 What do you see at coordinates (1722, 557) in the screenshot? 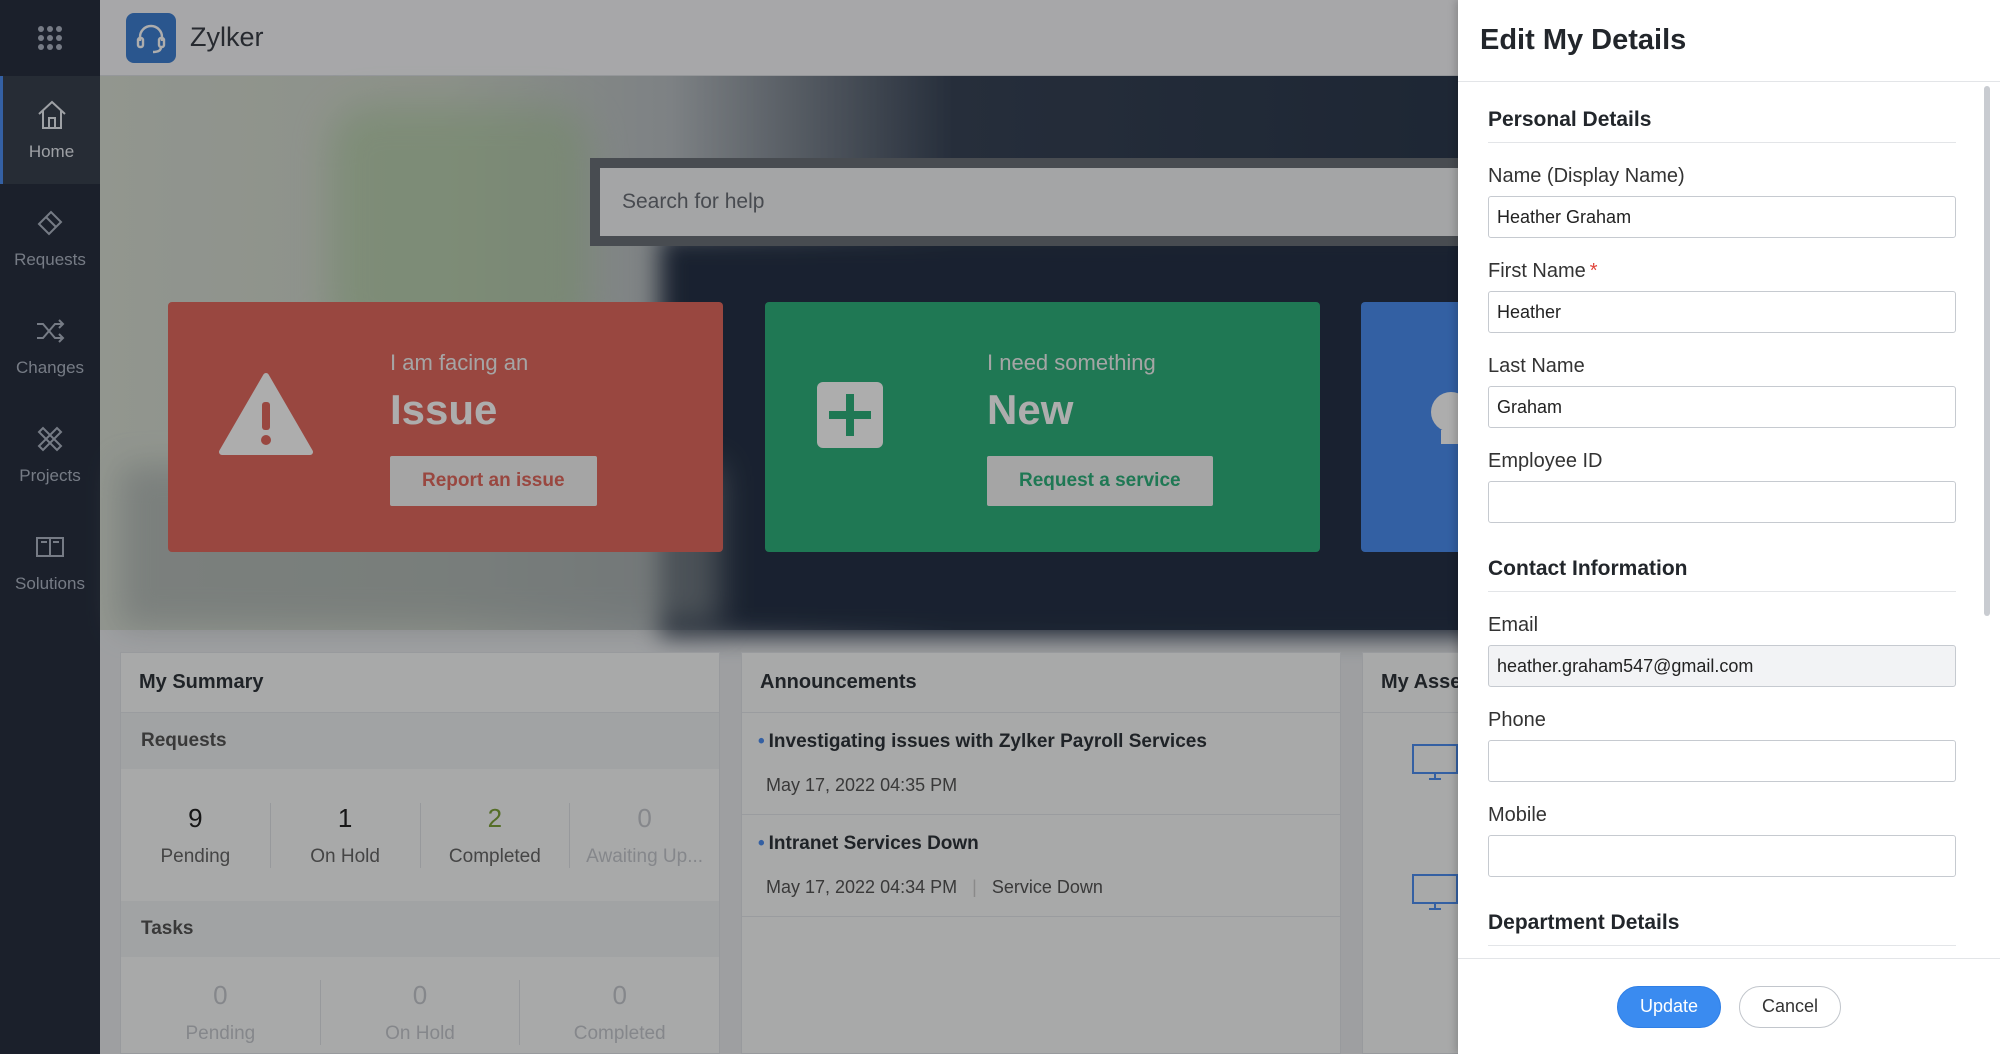
I see `contact-info-header: Contact Information` at bounding box center [1722, 557].